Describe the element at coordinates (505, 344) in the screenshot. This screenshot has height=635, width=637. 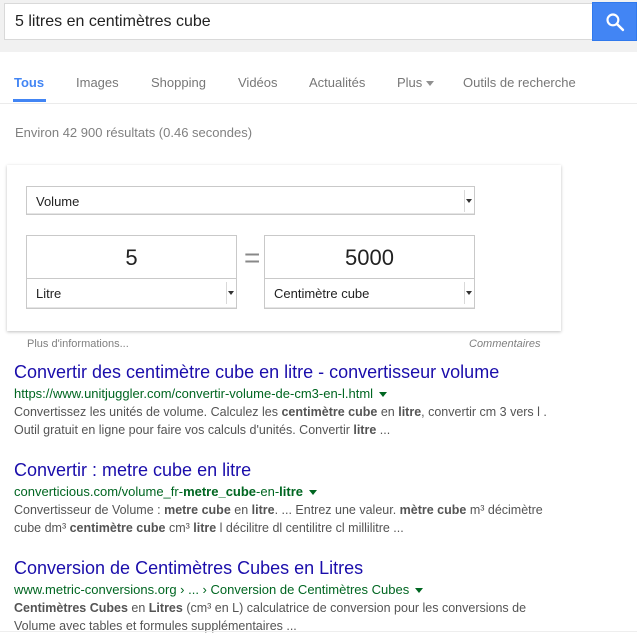
I see `feedback-link: Commentaires` at that location.